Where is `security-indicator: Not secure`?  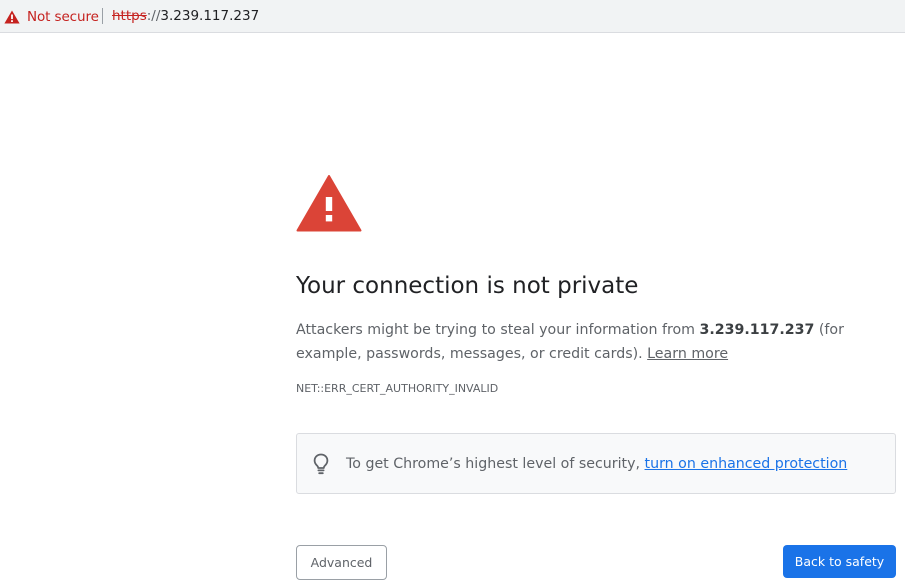 security-indicator: Not secure is located at coordinates (51, 17).